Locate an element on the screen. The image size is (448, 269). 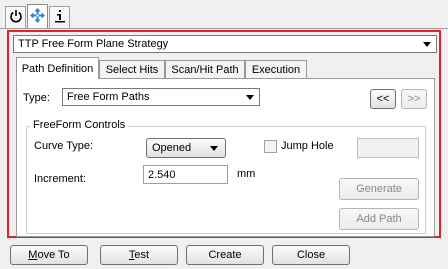
tab-label: Path Definition is located at coordinates (57, 68).